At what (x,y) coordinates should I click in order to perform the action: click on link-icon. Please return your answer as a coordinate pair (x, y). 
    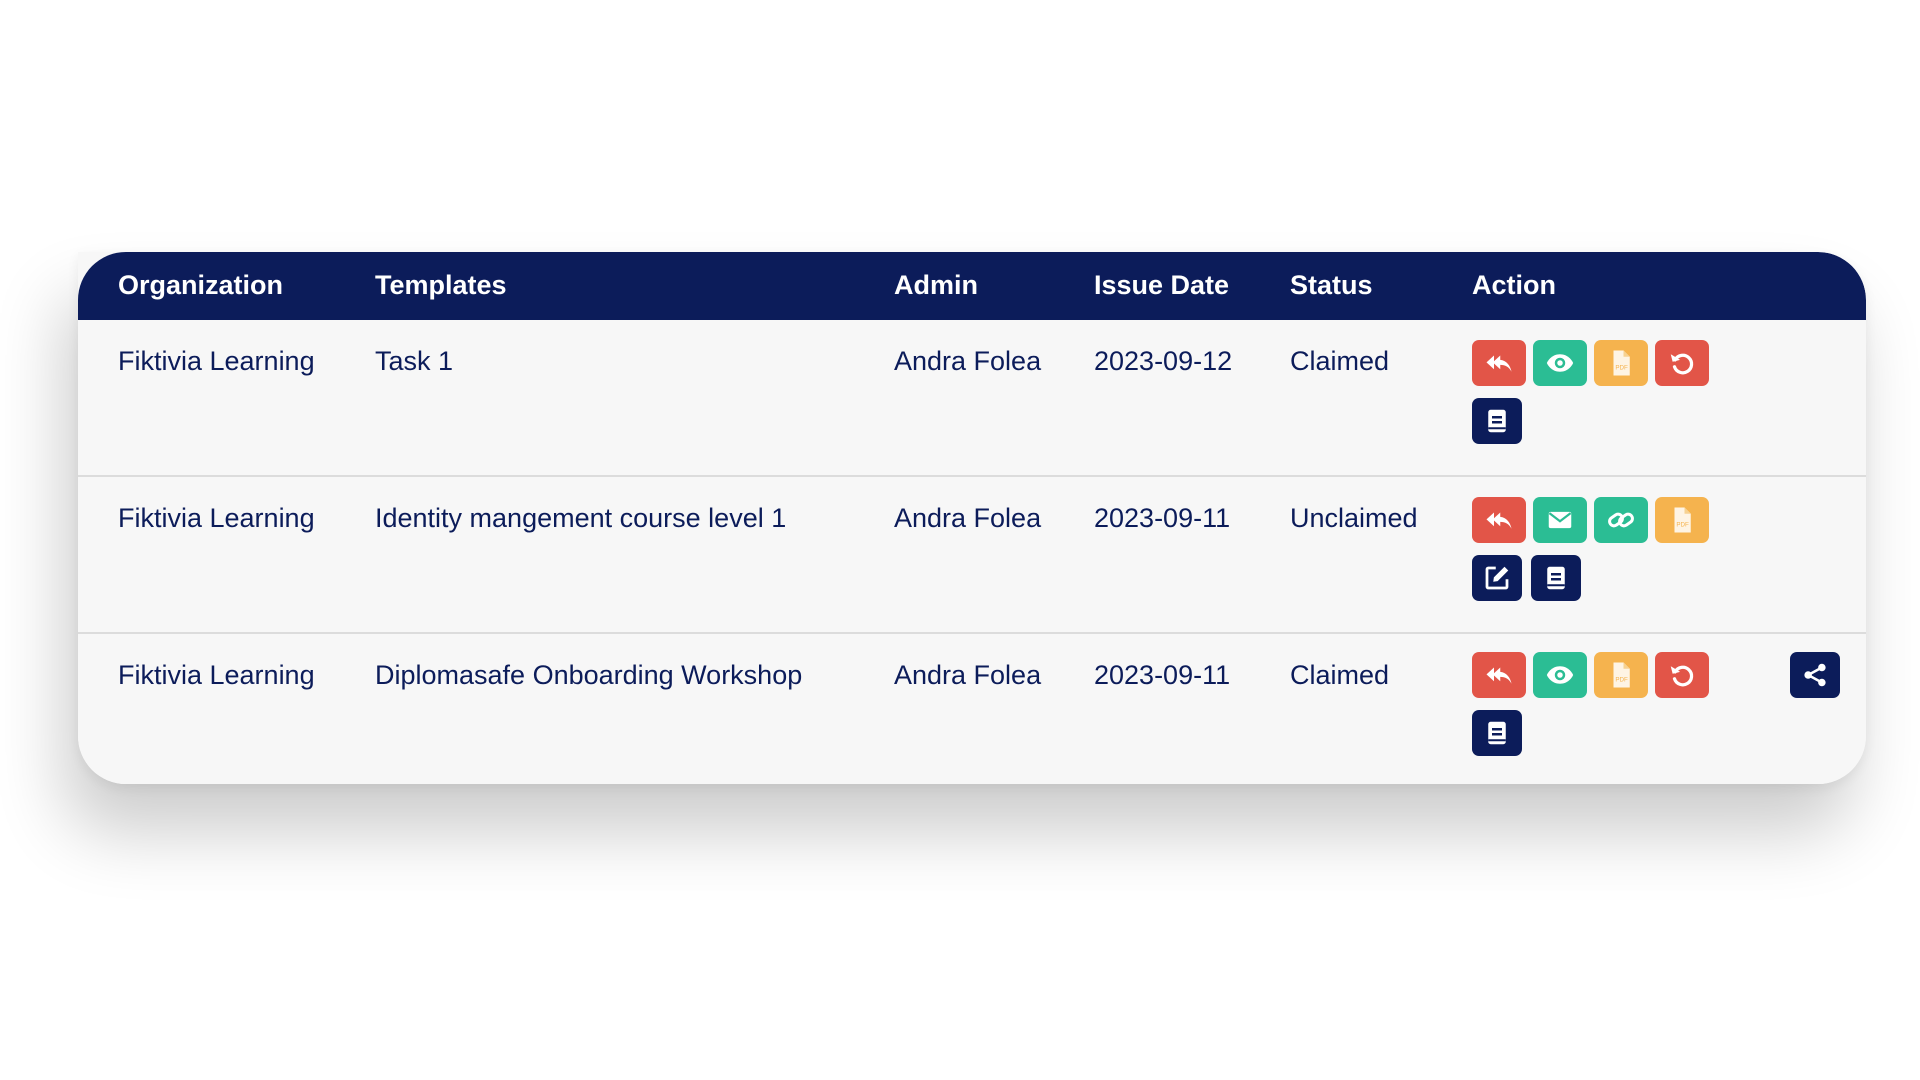
    Looking at the image, I should click on (1621, 520).